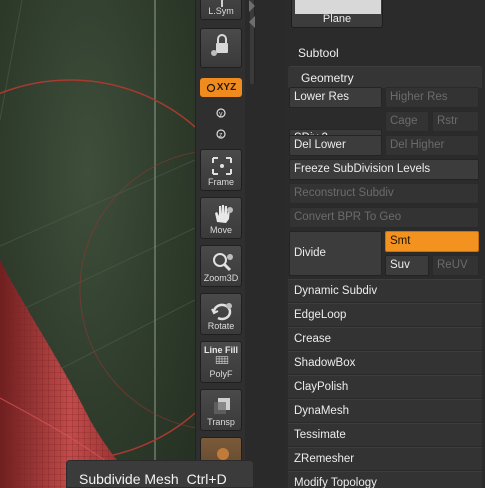 This screenshot has width=485, height=488. Describe the element at coordinates (384, 193) in the screenshot. I see `reconstruct-subdiv-button: Reconstruct Subdiv` at that location.